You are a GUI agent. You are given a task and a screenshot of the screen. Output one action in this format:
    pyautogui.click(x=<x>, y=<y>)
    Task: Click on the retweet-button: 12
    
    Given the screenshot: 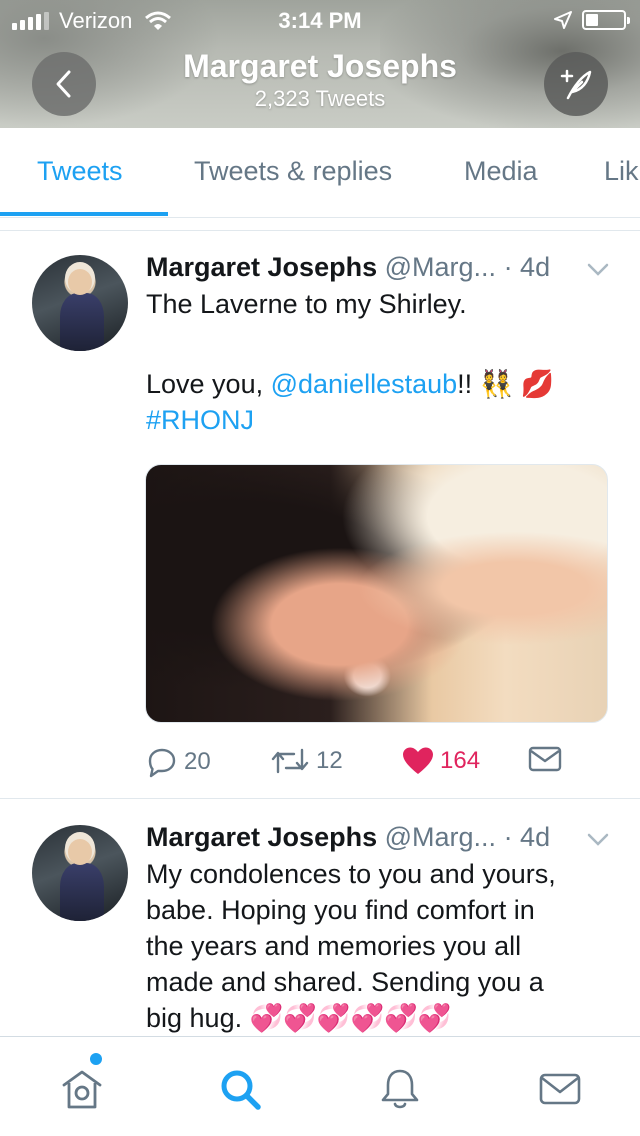 What is the action you would take?
    pyautogui.click(x=306, y=761)
    